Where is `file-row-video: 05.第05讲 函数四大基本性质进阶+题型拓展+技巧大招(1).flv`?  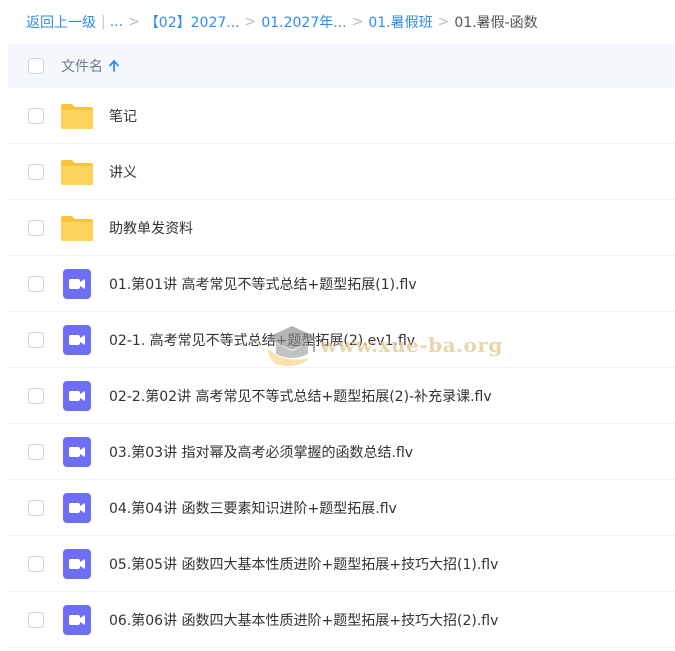
file-row-video: 05.第05讲 函数四大基本性质进阶+题型拓展+技巧大招(1).flv is located at coordinates (341, 564).